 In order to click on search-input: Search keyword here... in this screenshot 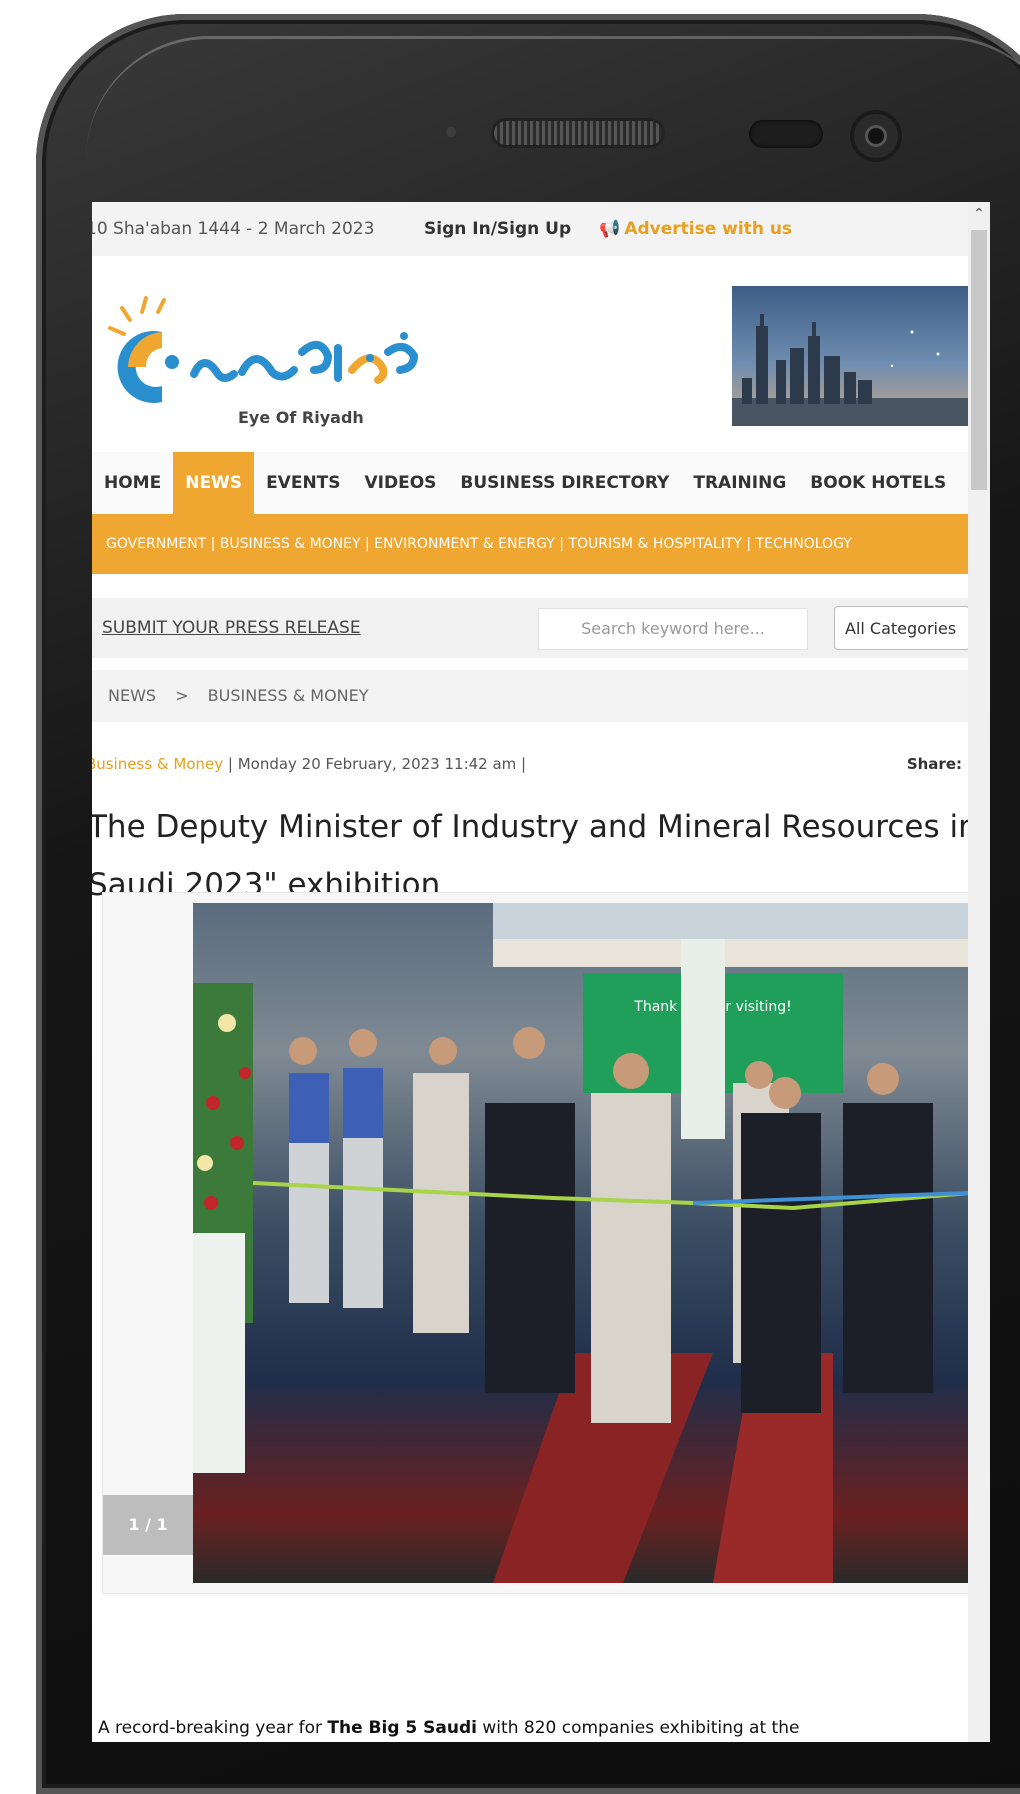, I will do `click(673, 629)`.